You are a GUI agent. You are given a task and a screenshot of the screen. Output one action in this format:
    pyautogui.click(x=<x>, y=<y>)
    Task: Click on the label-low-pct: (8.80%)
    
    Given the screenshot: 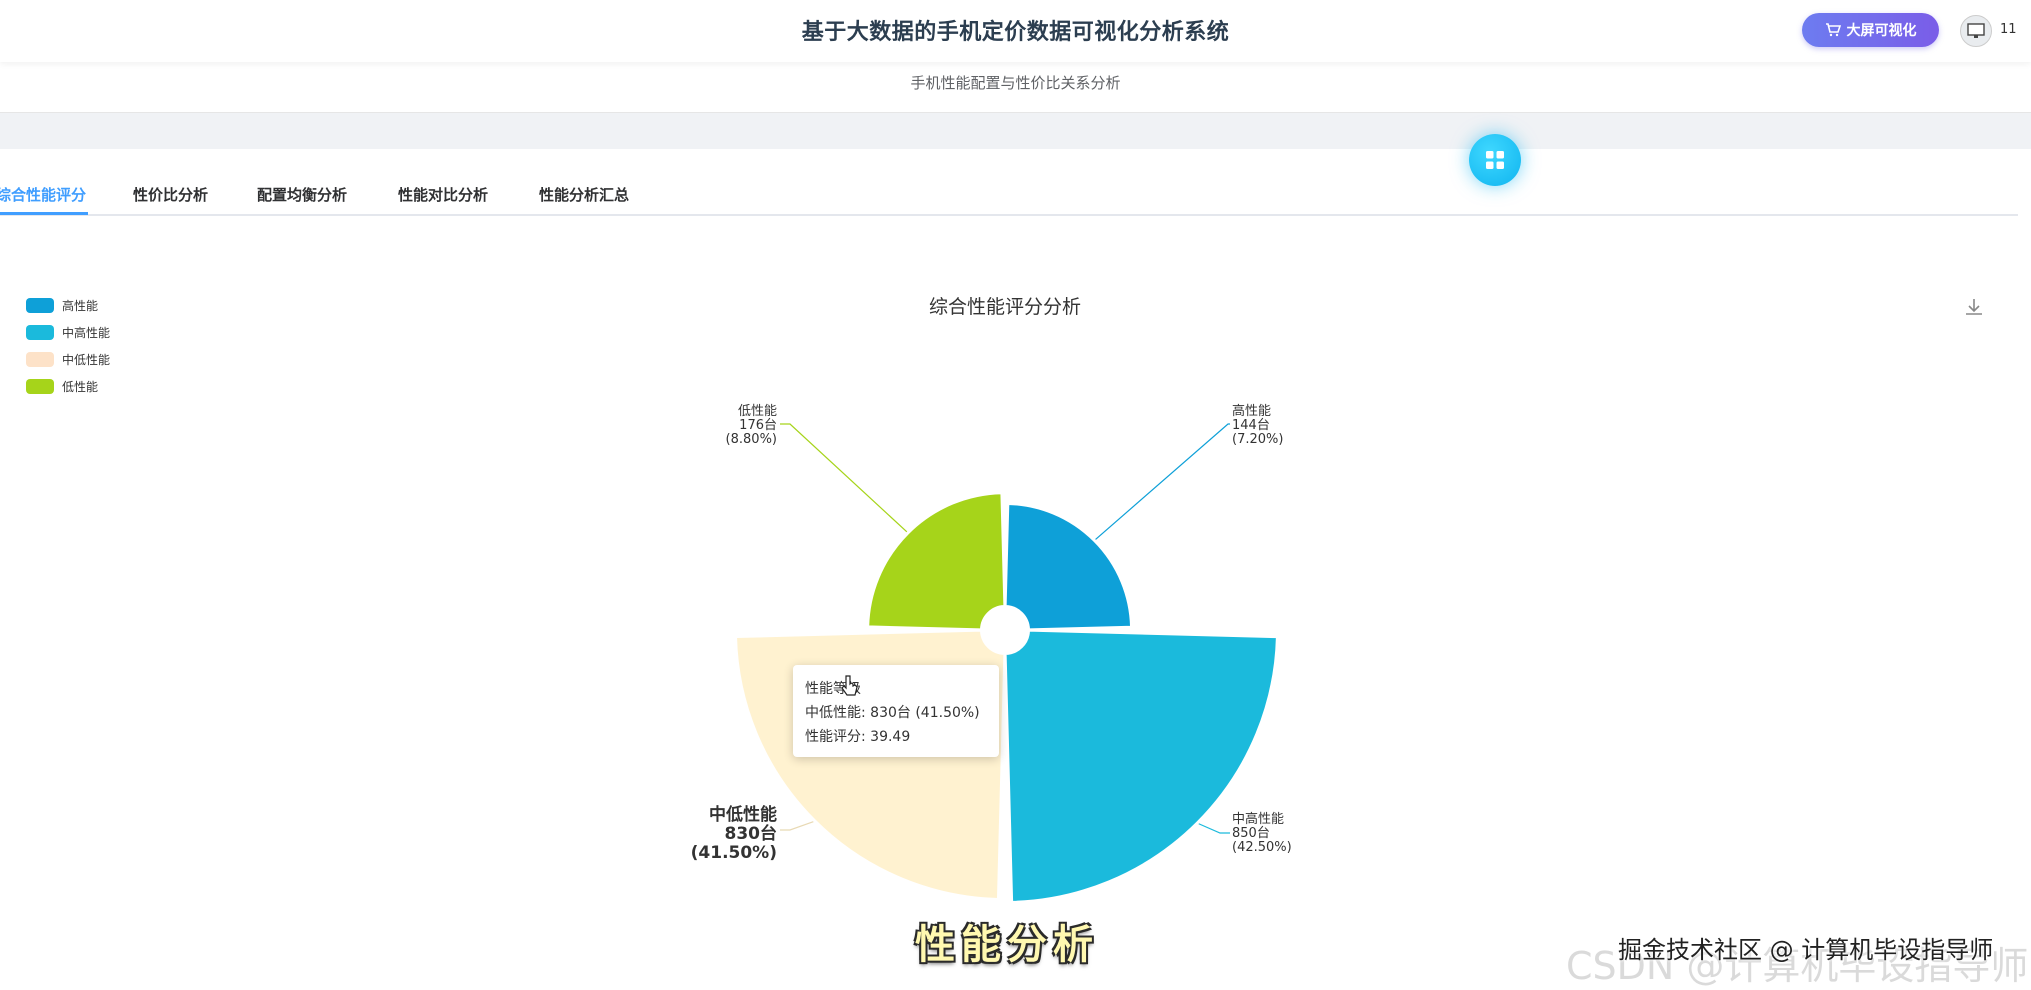 What is the action you would take?
    pyautogui.click(x=751, y=439)
    